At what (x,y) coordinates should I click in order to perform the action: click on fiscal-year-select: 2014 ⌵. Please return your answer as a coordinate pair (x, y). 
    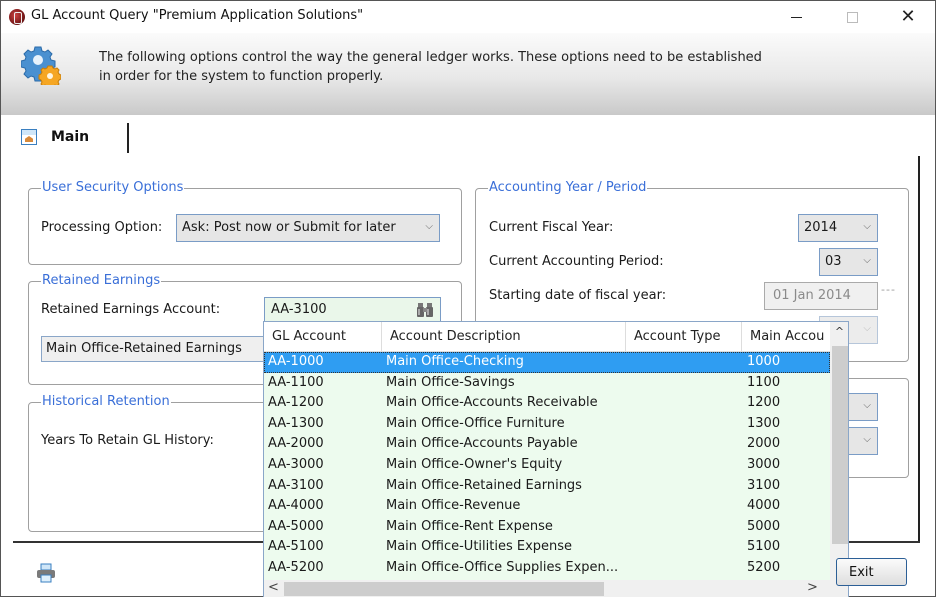
    Looking at the image, I should click on (838, 228).